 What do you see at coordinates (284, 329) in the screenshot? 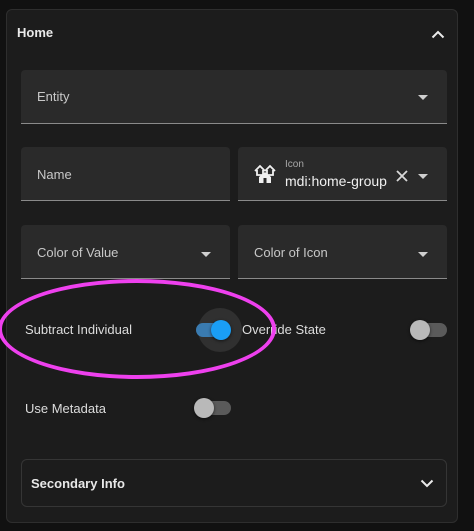
I see `override-state-label: Override State` at bounding box center [284, 329].